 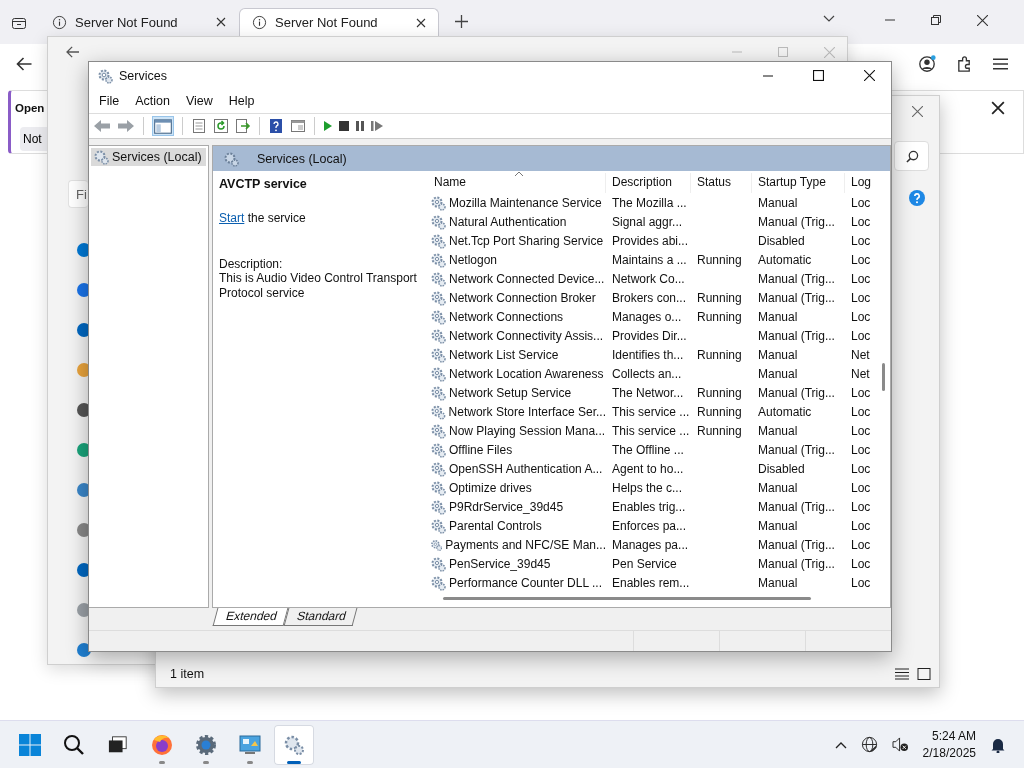 I want to click on table-cell: Network Connections, so click(x=506, y=316).